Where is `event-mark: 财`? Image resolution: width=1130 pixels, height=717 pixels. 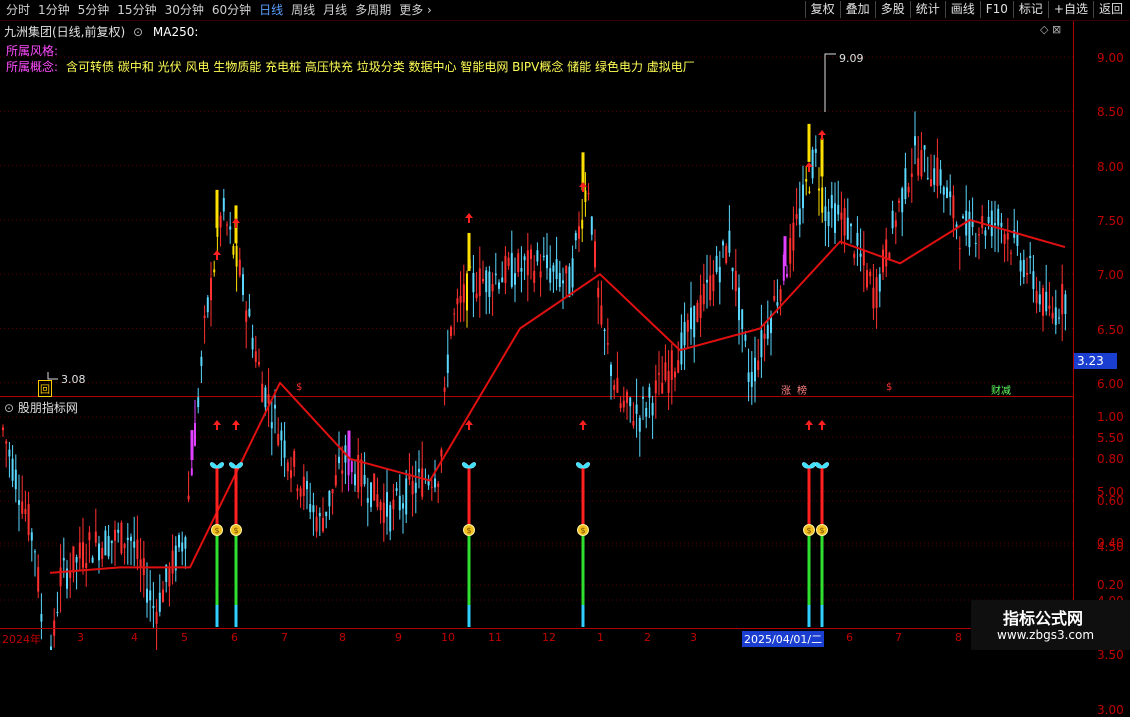 event-mark: 财 is located at coordinates (996, 389).